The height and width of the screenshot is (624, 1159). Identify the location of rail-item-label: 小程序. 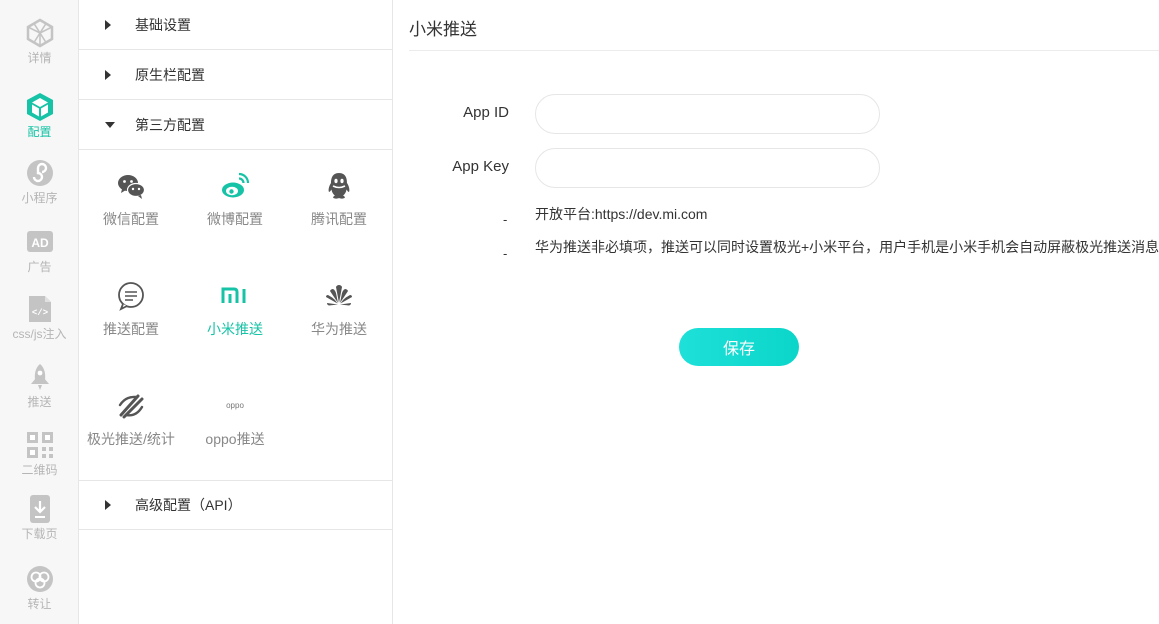
(39, 198).